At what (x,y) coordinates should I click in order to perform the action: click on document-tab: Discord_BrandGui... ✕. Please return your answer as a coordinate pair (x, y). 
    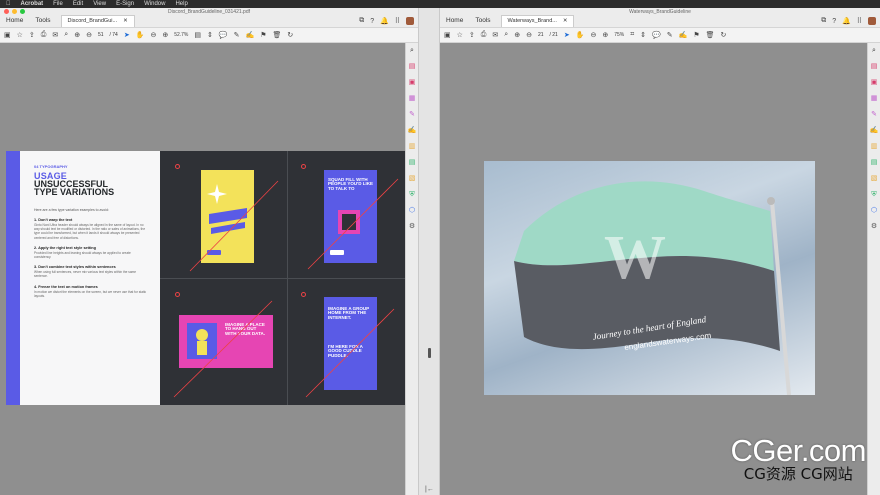
    Looking at the image, I should click on (97, 21).